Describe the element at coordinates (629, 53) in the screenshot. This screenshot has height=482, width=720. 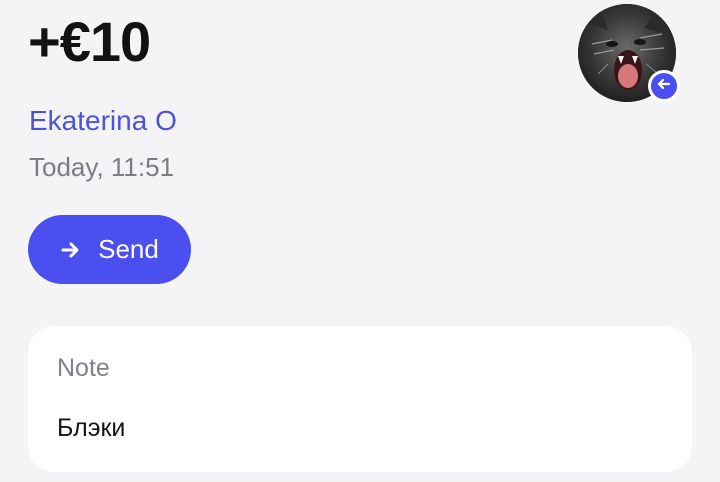
I see `avatar-container` at that location.